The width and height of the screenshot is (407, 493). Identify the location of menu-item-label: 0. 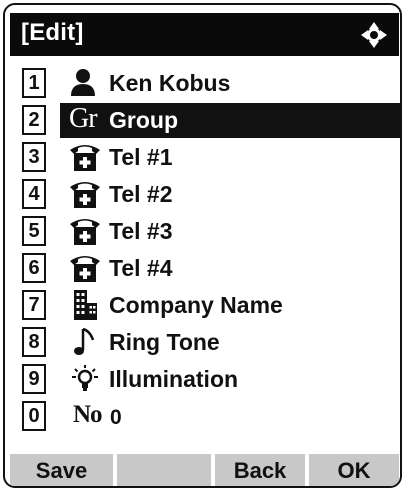
(116, 417).